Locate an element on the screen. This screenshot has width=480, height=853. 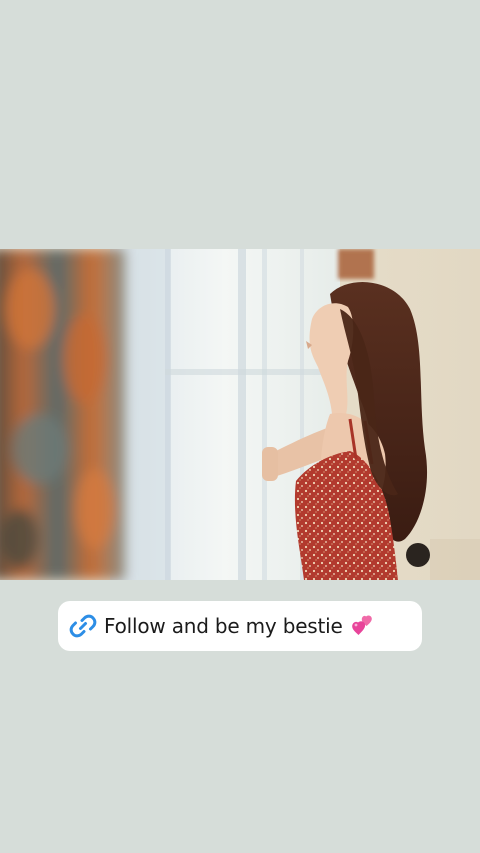
link-sticker: Follow and be my bestie is located at coordinates (240, 626).